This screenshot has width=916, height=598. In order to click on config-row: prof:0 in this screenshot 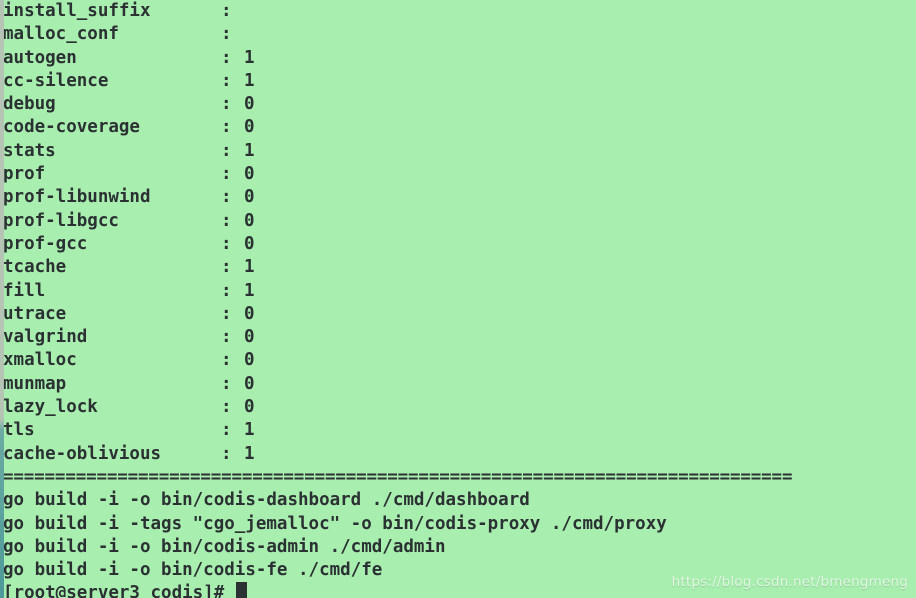, I will do `click(459, 174)`.